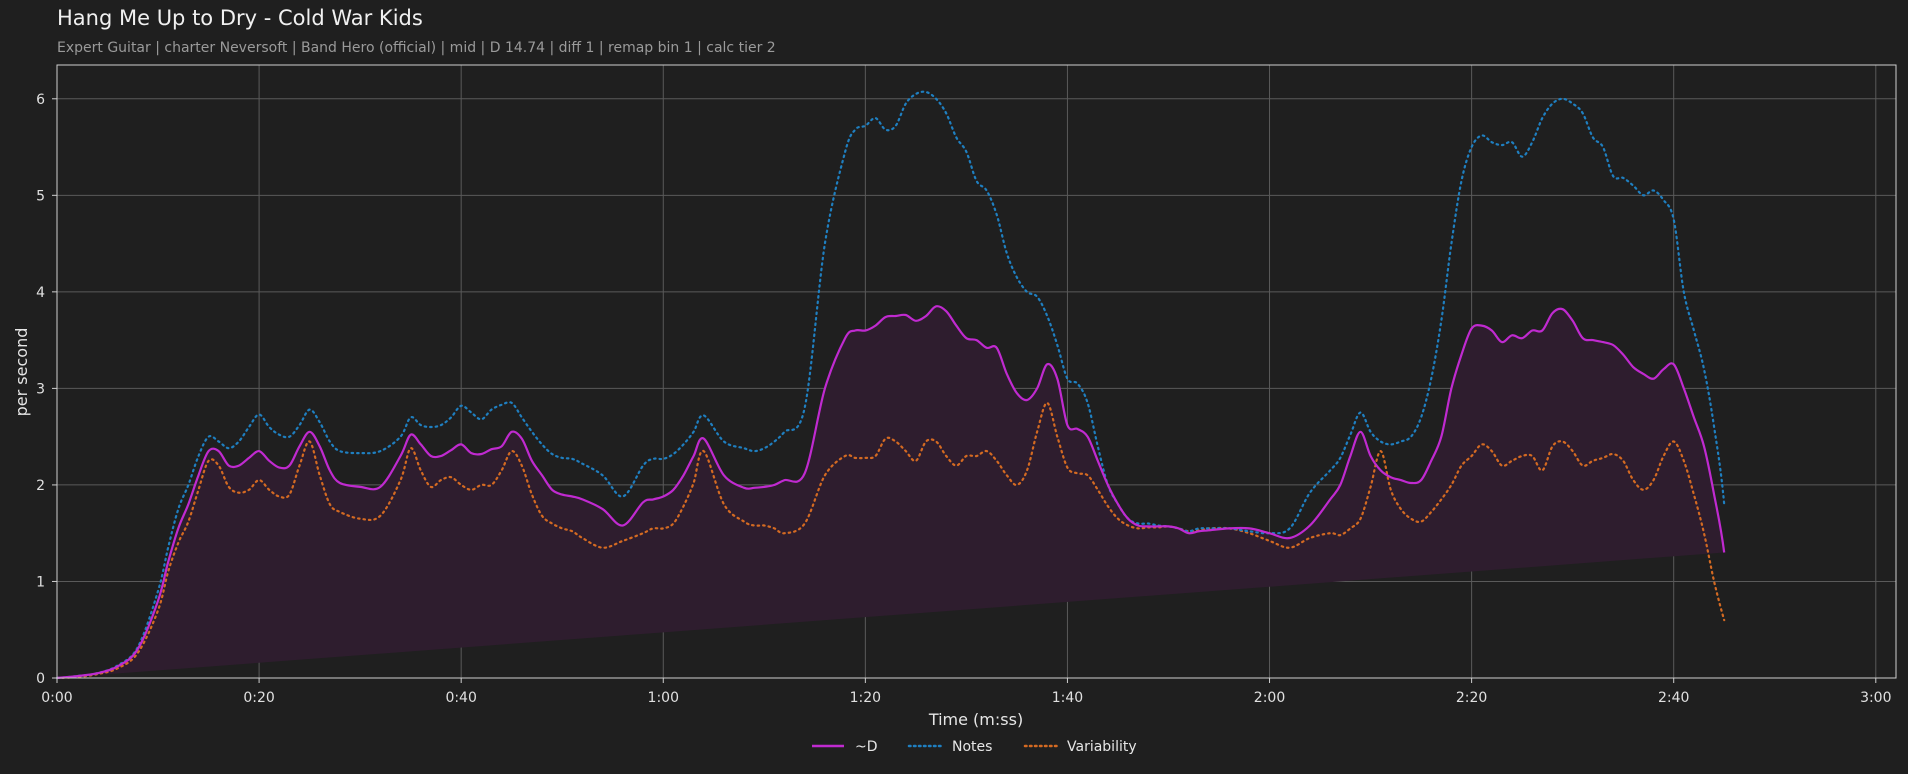  I want to click on x-axis-ticks: 0:00 0:20 0:40 1:00 1:20 1:40 2:00 2:20 2:40 3:00, so click(966, 692).